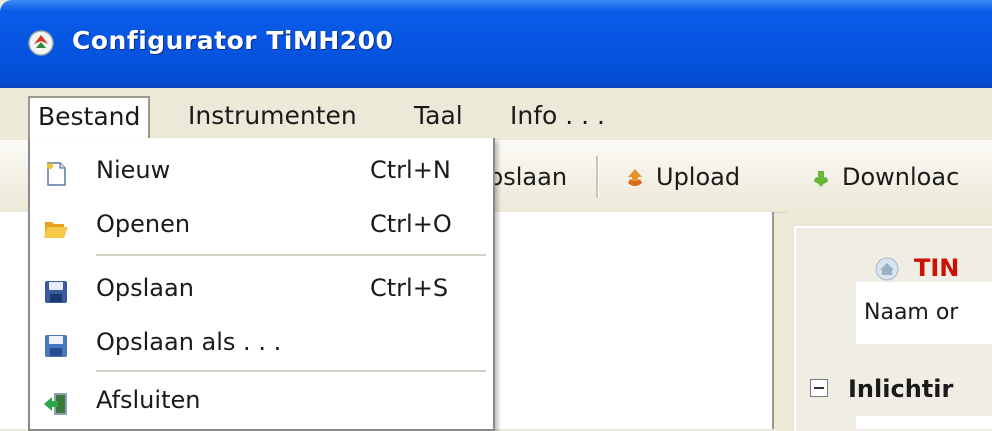  I want to click on section-label: Inlichtir, so click(901, 389).